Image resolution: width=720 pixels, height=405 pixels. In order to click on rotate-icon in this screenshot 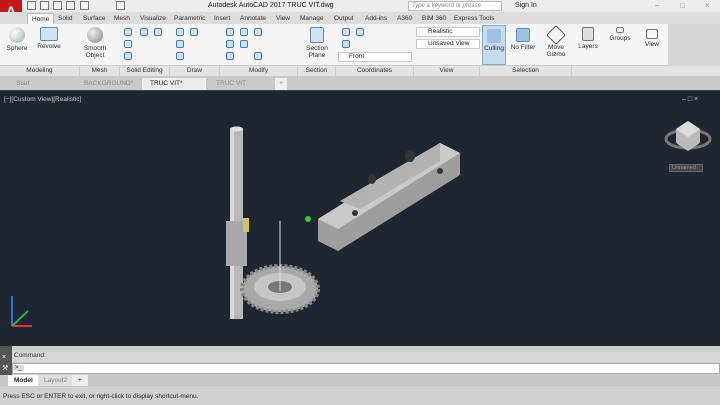, I will do `click(244, 32)`.